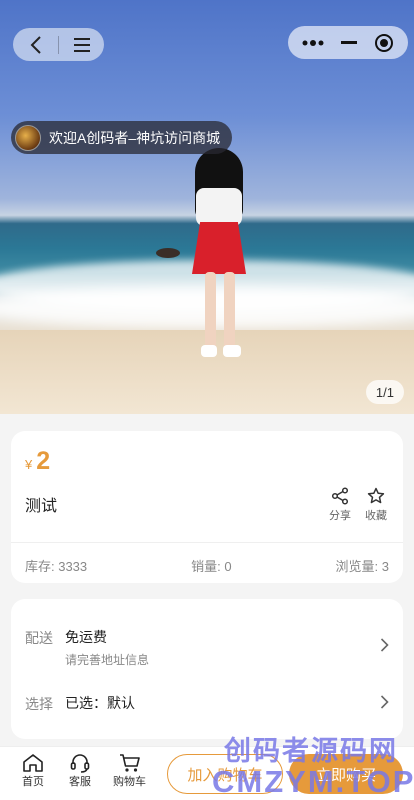 This screenshot has height=800, width=414. Describe the element at coordinates (207, 542) in the screenshot. I see `divider` at that location.